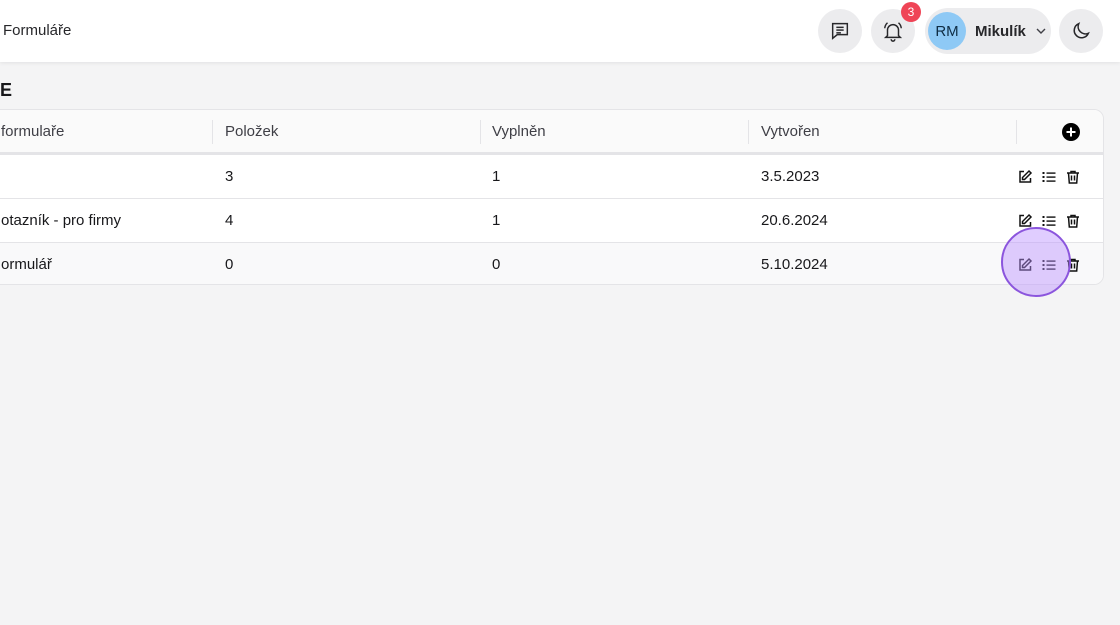  Describe the element at coordinates (6, 90) in the screenshot. I see `page-title: E` at that location.